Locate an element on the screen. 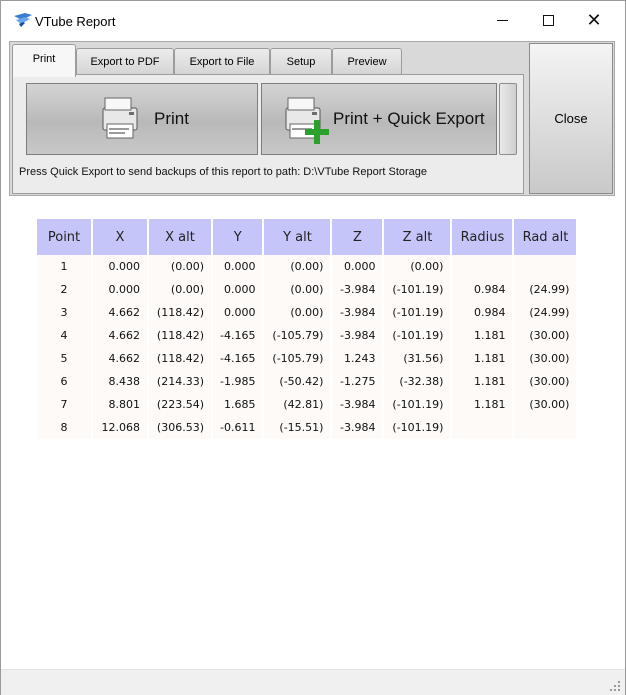  cell-x: 0.000 is located at coordinates (120, 289).